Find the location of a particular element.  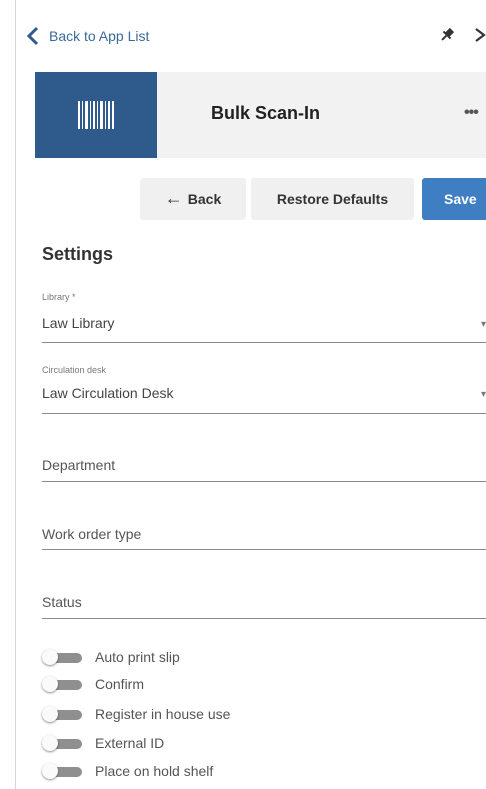

status-field: Status is located at coordinates (264, 605).